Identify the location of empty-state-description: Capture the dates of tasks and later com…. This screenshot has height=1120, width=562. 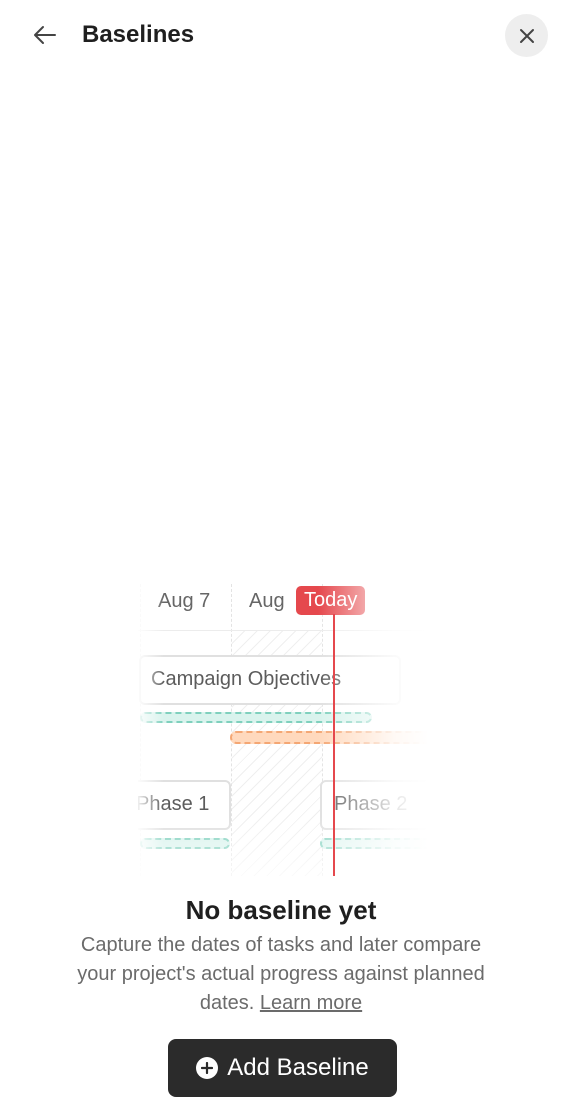
(281, 974).